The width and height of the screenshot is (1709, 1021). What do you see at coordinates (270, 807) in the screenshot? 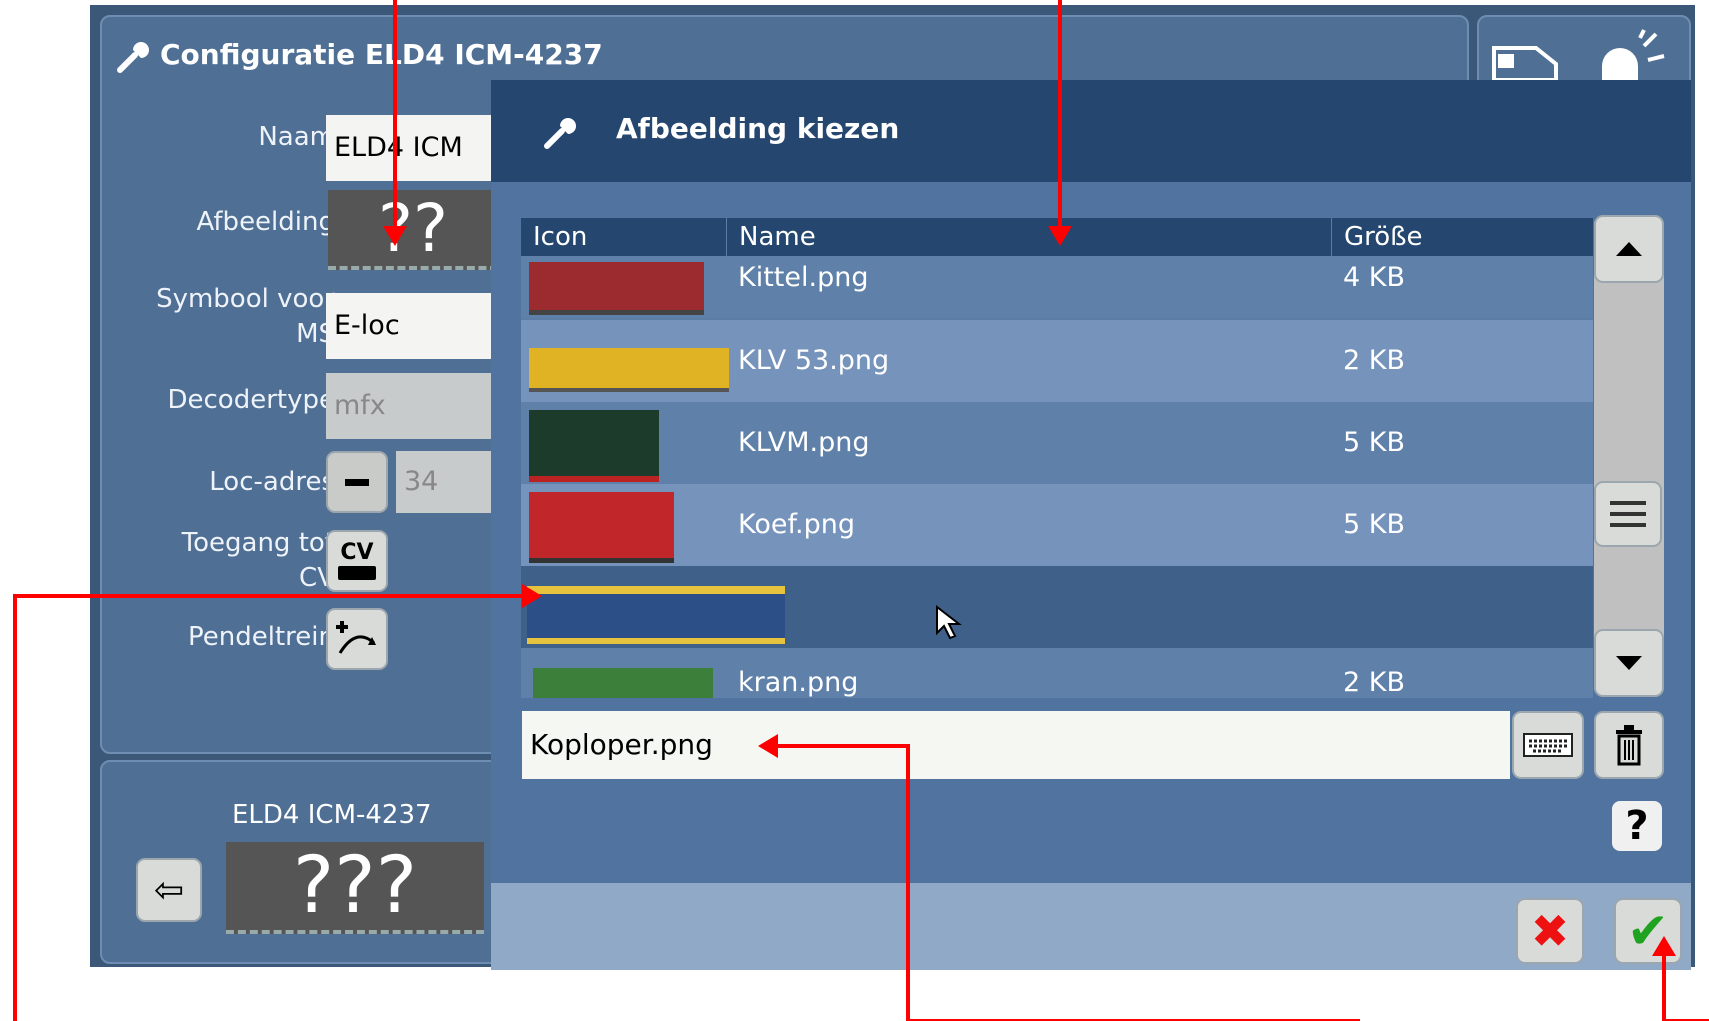
I see `annotation-arrow-thumbnail` at bounding box center [270, 807].